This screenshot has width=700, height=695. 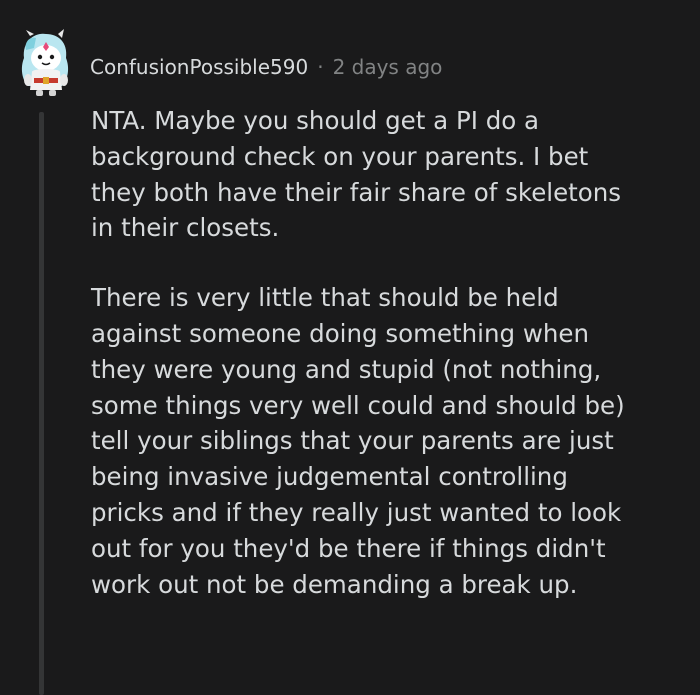 What do you see at coordinates (45, 63) in the screenshot?
I see `snoo-avatar-icon` at bounding box center [45, 63].